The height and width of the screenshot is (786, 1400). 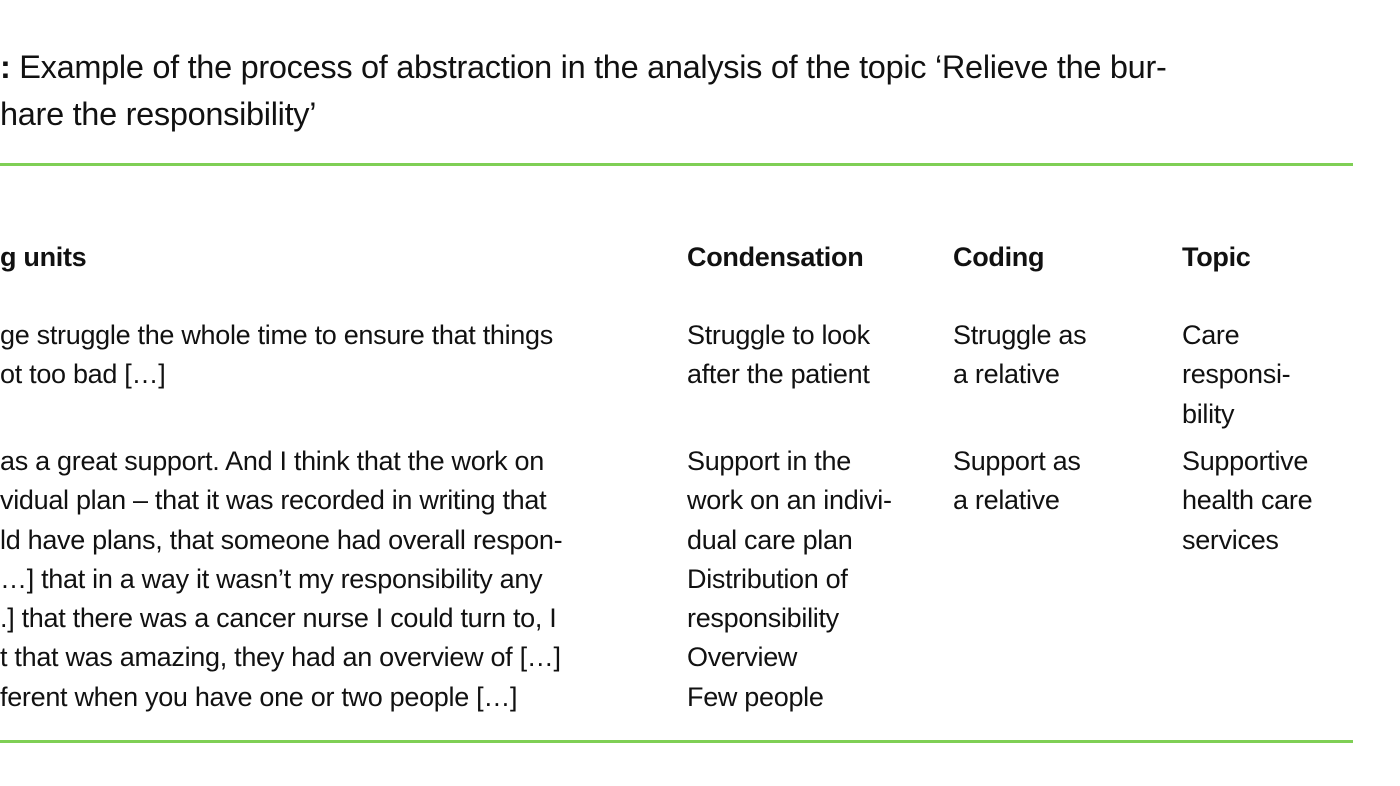 What do you see at coordinates (83, 374) in the screenshot?
I see `text-line: ot too bad […]` at bounding box center [83, 374].